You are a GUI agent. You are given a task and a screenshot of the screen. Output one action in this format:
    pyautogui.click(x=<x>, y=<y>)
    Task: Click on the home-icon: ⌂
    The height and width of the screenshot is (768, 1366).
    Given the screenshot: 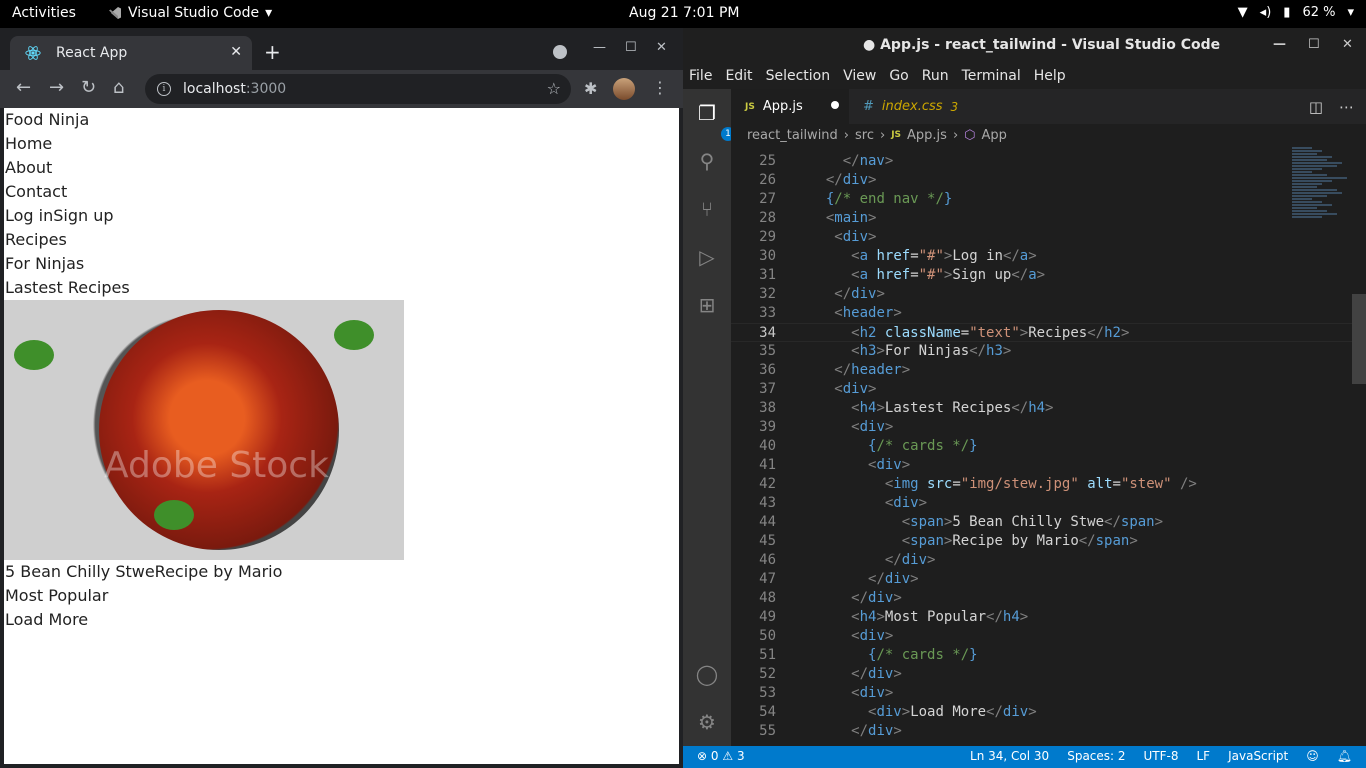 What is the action you would take?
    pyautogui.click(x=118, y=87)
    